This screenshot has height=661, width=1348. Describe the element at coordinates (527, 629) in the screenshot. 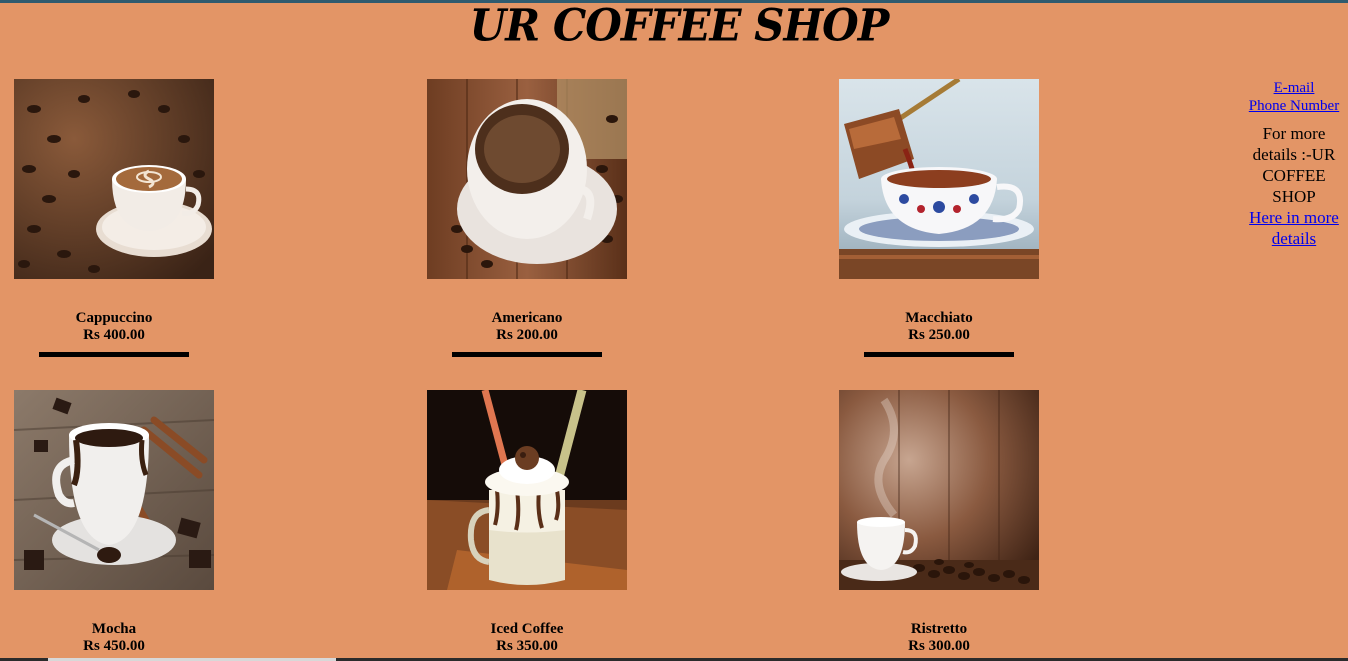

I see `product-name: Iced Coffee` at that location.